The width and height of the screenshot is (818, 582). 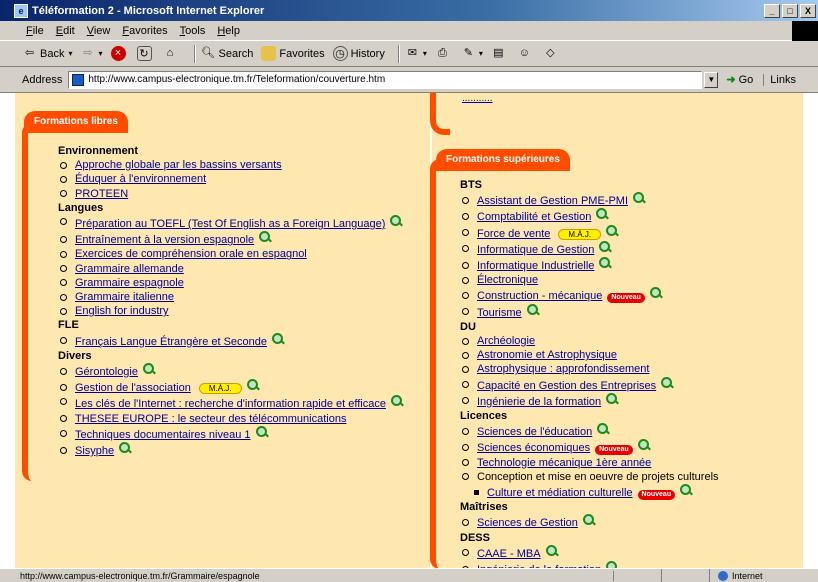 What do you see at coordinates (790, 10) in the screenshot?
I see `maximize-button: □` at bounding box center [790, 10].